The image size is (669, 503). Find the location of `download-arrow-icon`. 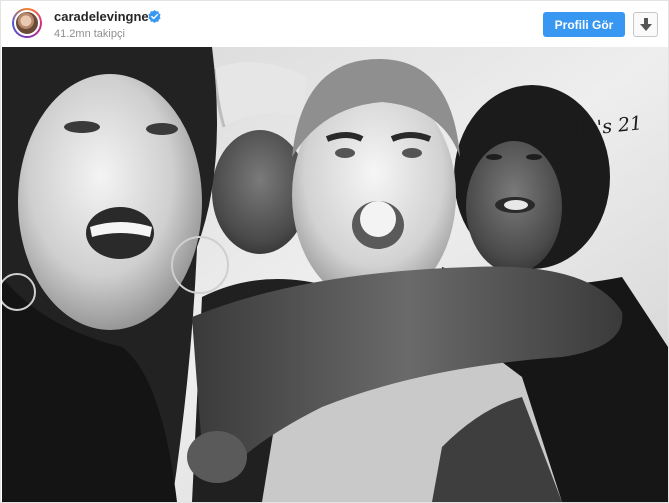

download-arrow-icon is located at coordinates (645, 24).